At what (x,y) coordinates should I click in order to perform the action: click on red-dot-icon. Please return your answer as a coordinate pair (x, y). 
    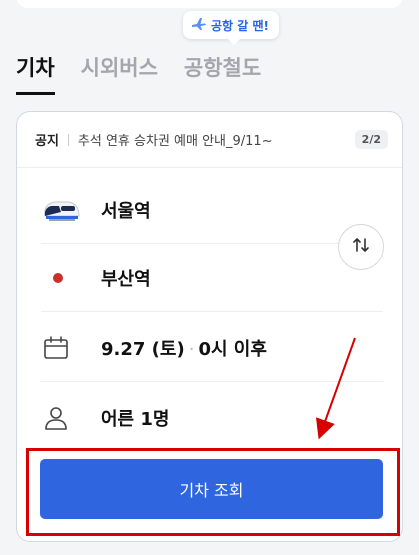
    Looking at the image, I should click on (61, 277).